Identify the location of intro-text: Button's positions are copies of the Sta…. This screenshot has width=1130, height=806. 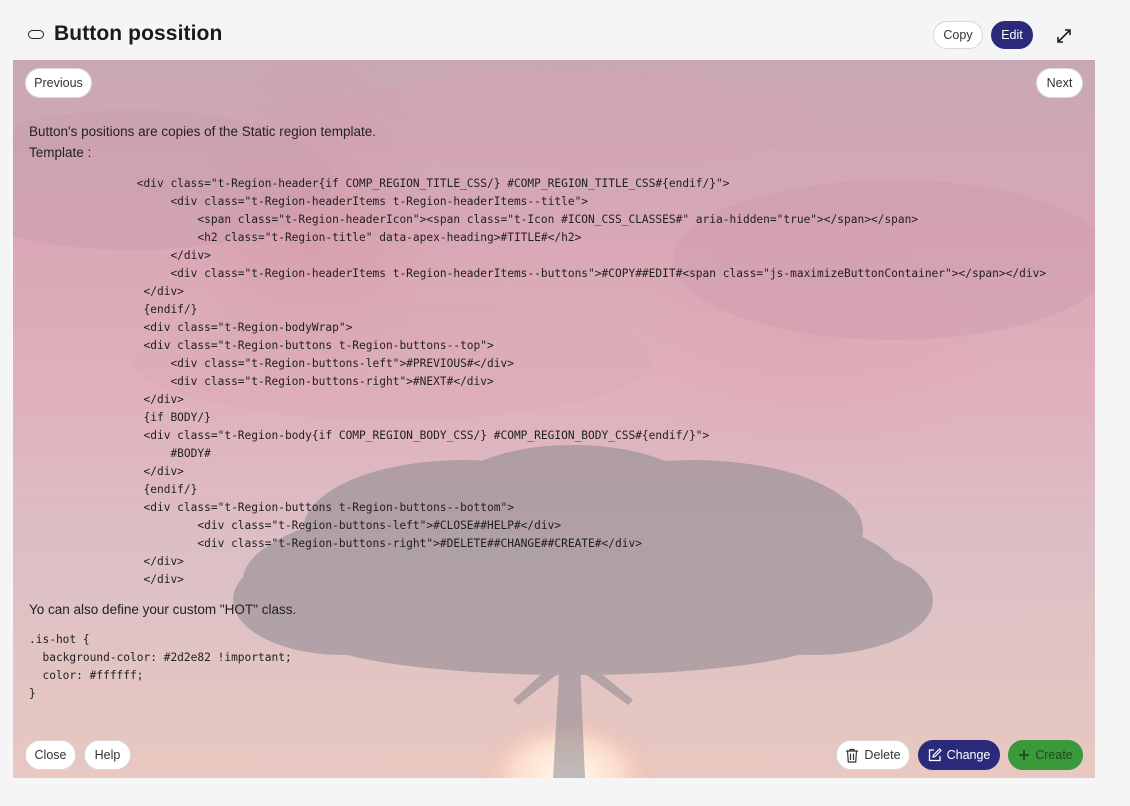
(203, 131).